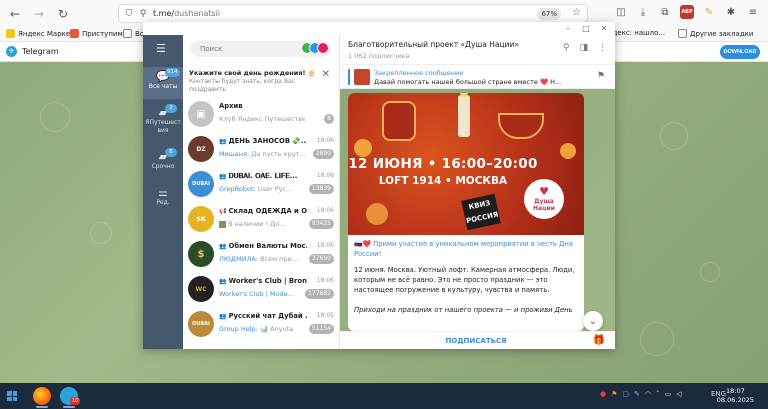 The height and width of the screenshot is (409, 768). What do you see at coordinates (715, 33) in the screenshot?
I see `bookmark-other: Другие закладки` at bounding box center [715, 33].